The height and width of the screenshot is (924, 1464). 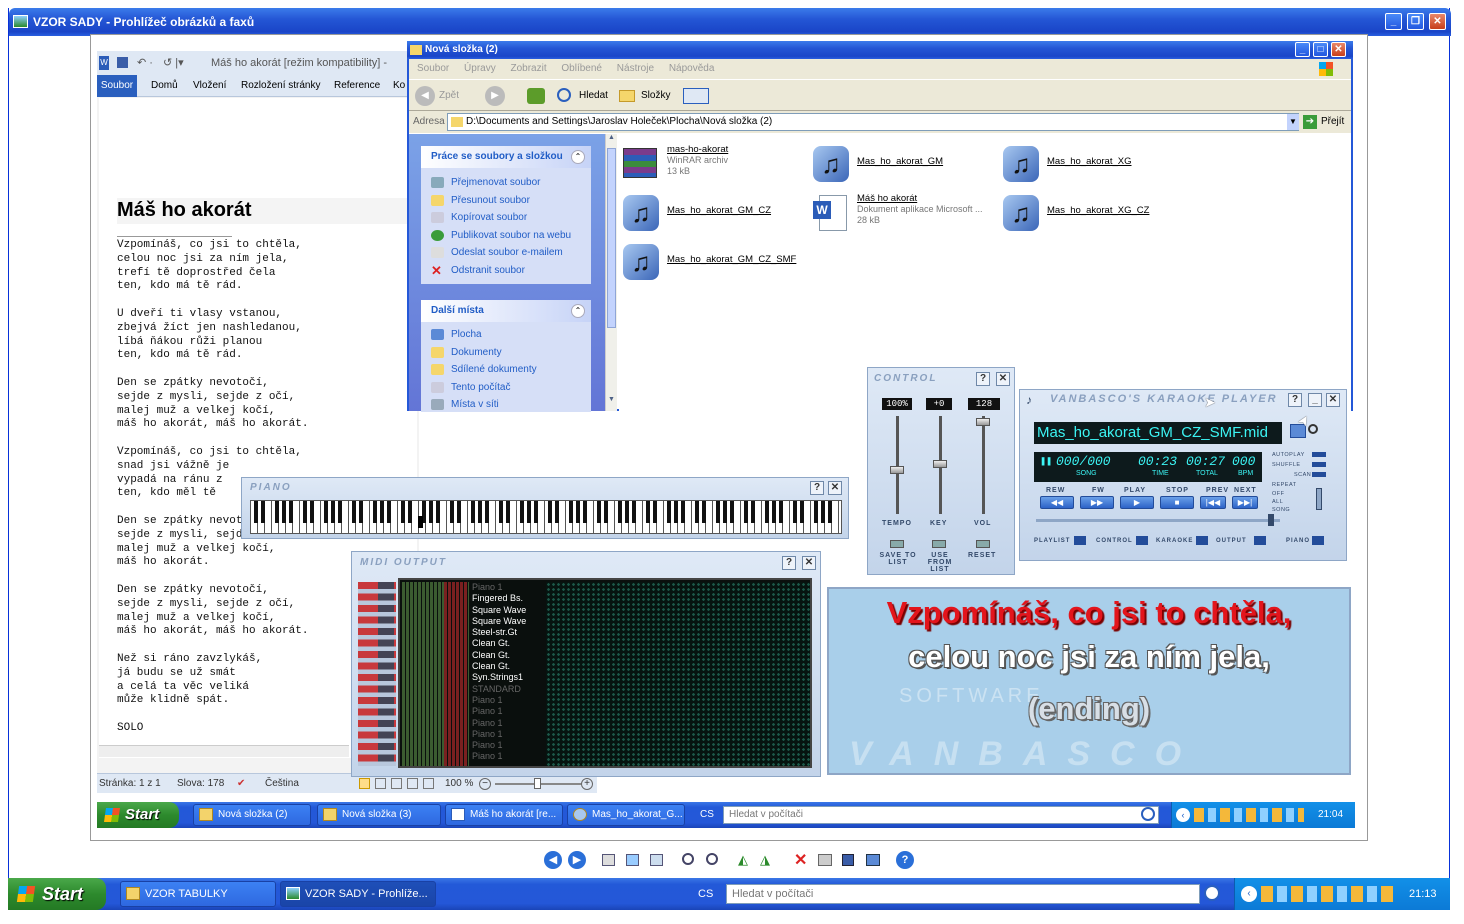 I want to click on vol-slider-track, so click(x=983, y=465).